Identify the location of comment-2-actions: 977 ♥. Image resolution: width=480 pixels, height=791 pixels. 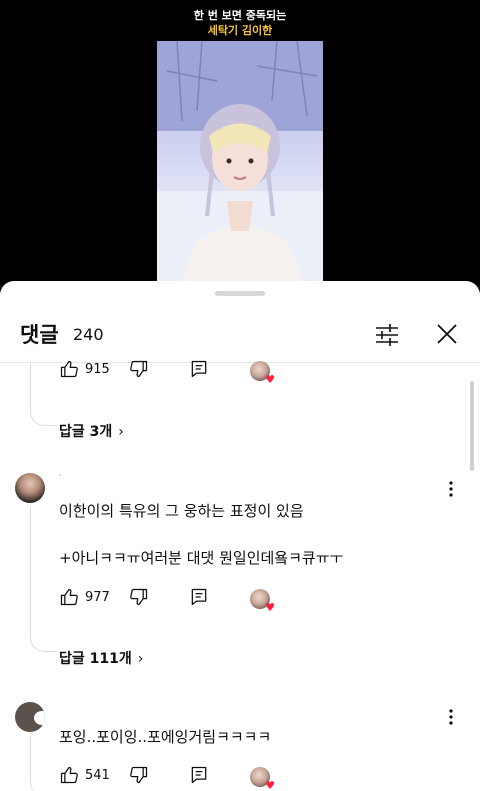
(189, 600).